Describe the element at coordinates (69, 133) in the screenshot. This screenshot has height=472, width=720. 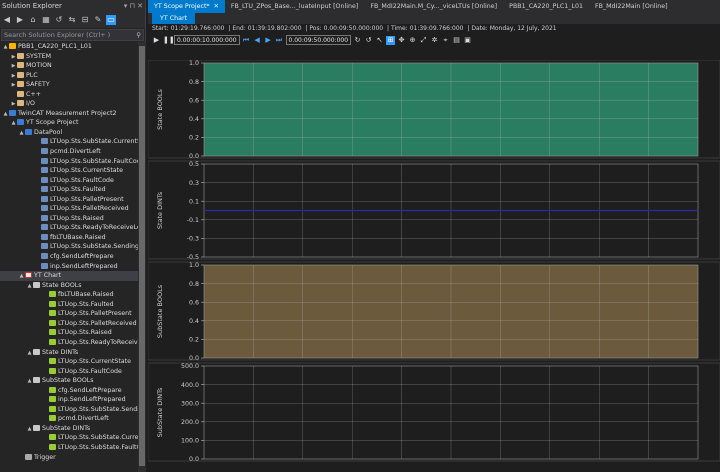
I see `tree-node: ▲ DataPool` at that location.